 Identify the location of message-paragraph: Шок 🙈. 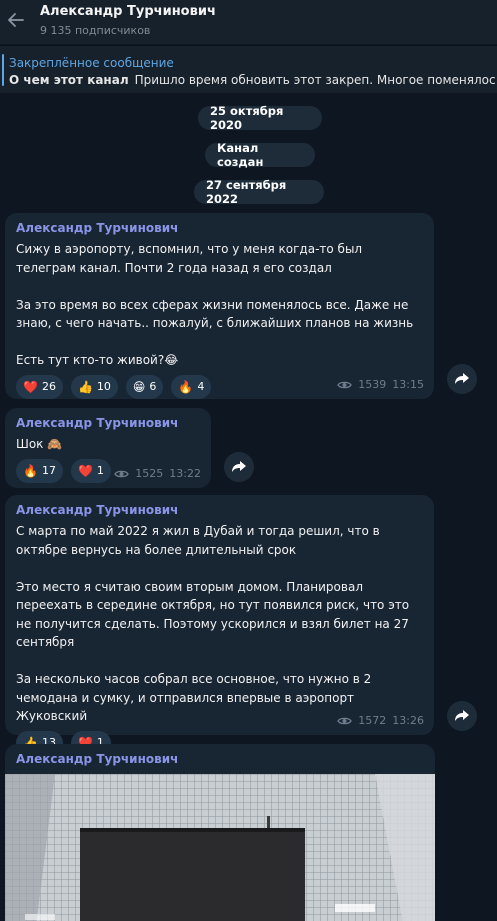
(39, 444).